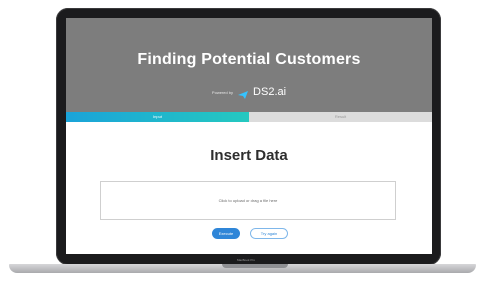 This screenshot has height=282, width=482. I want to click on execute-button: Execute, so click(226, 233).